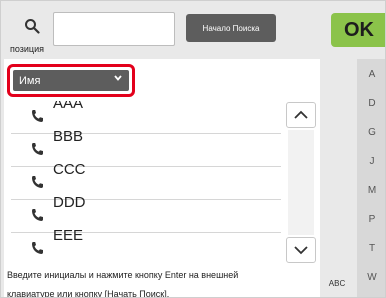  Describe the element at coordinates (146, 117) in the screenshot. I see `contact-row: AAA` at that location.